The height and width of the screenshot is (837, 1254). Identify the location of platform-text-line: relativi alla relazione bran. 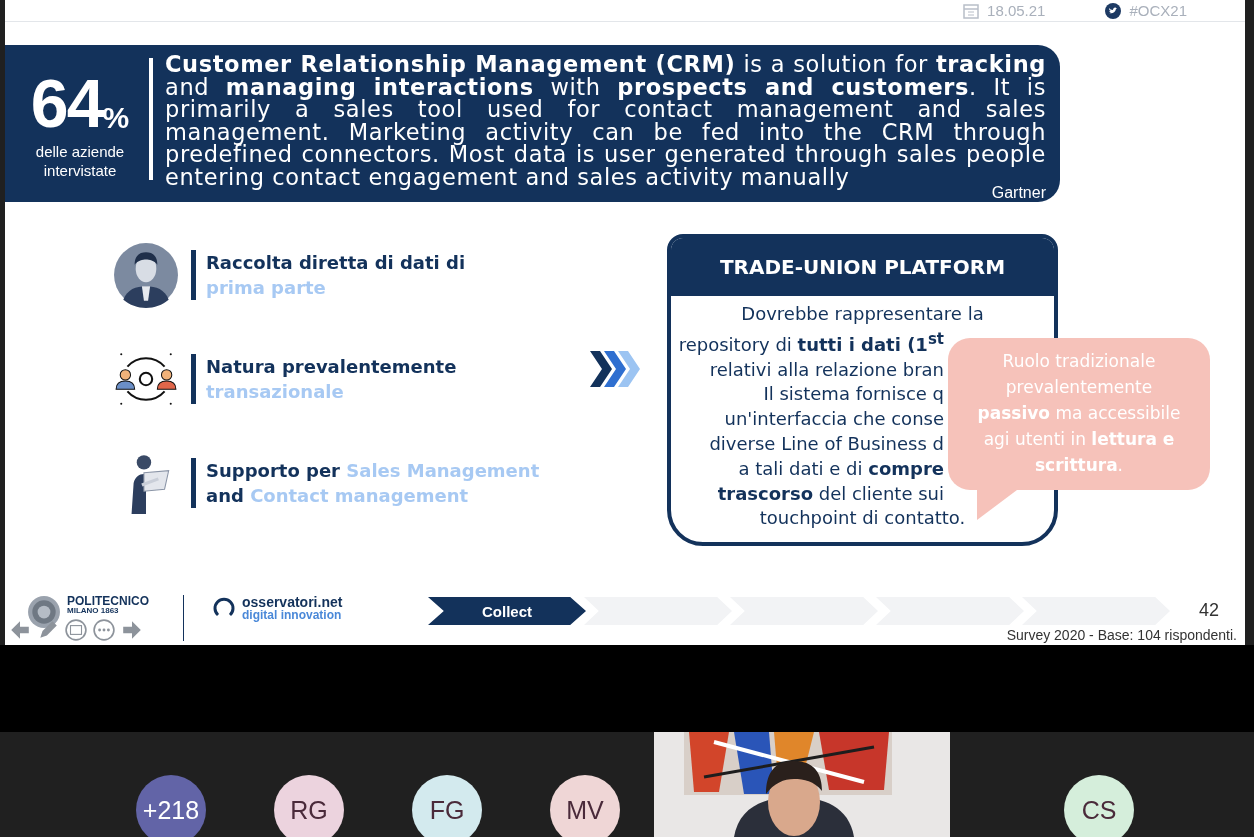
(826, 369).